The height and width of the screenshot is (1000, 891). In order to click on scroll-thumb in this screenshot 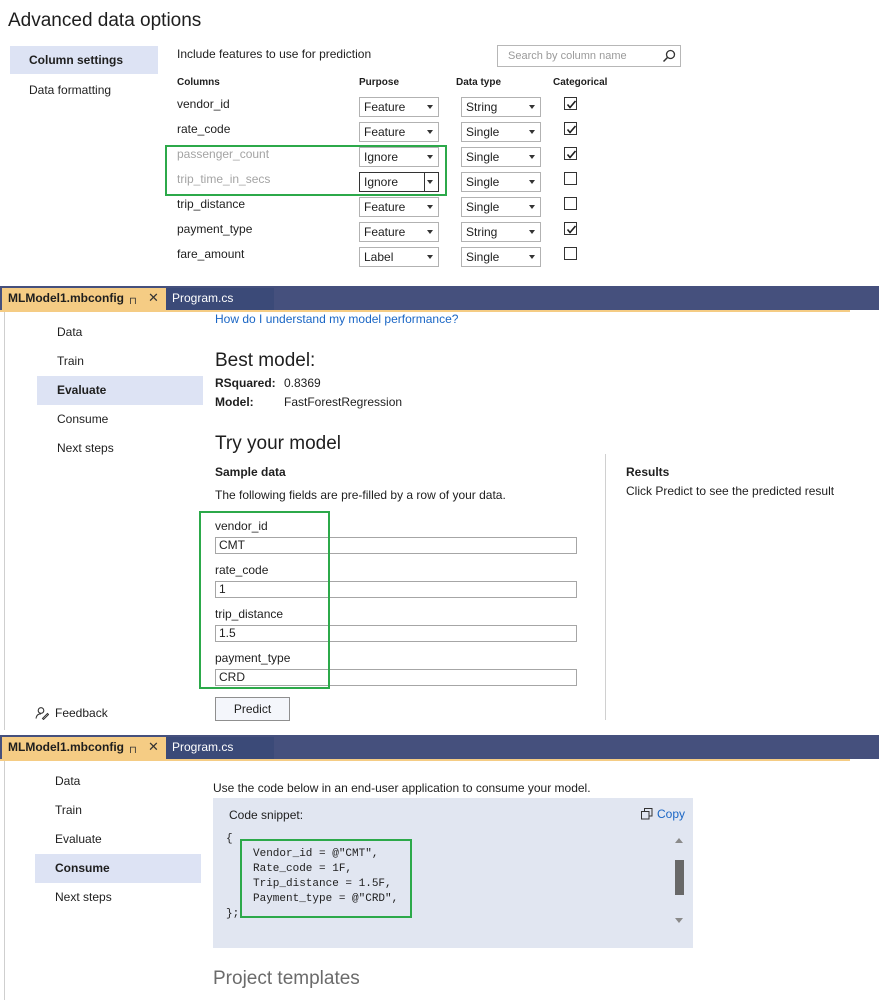, I will do `click(679, 877)`.